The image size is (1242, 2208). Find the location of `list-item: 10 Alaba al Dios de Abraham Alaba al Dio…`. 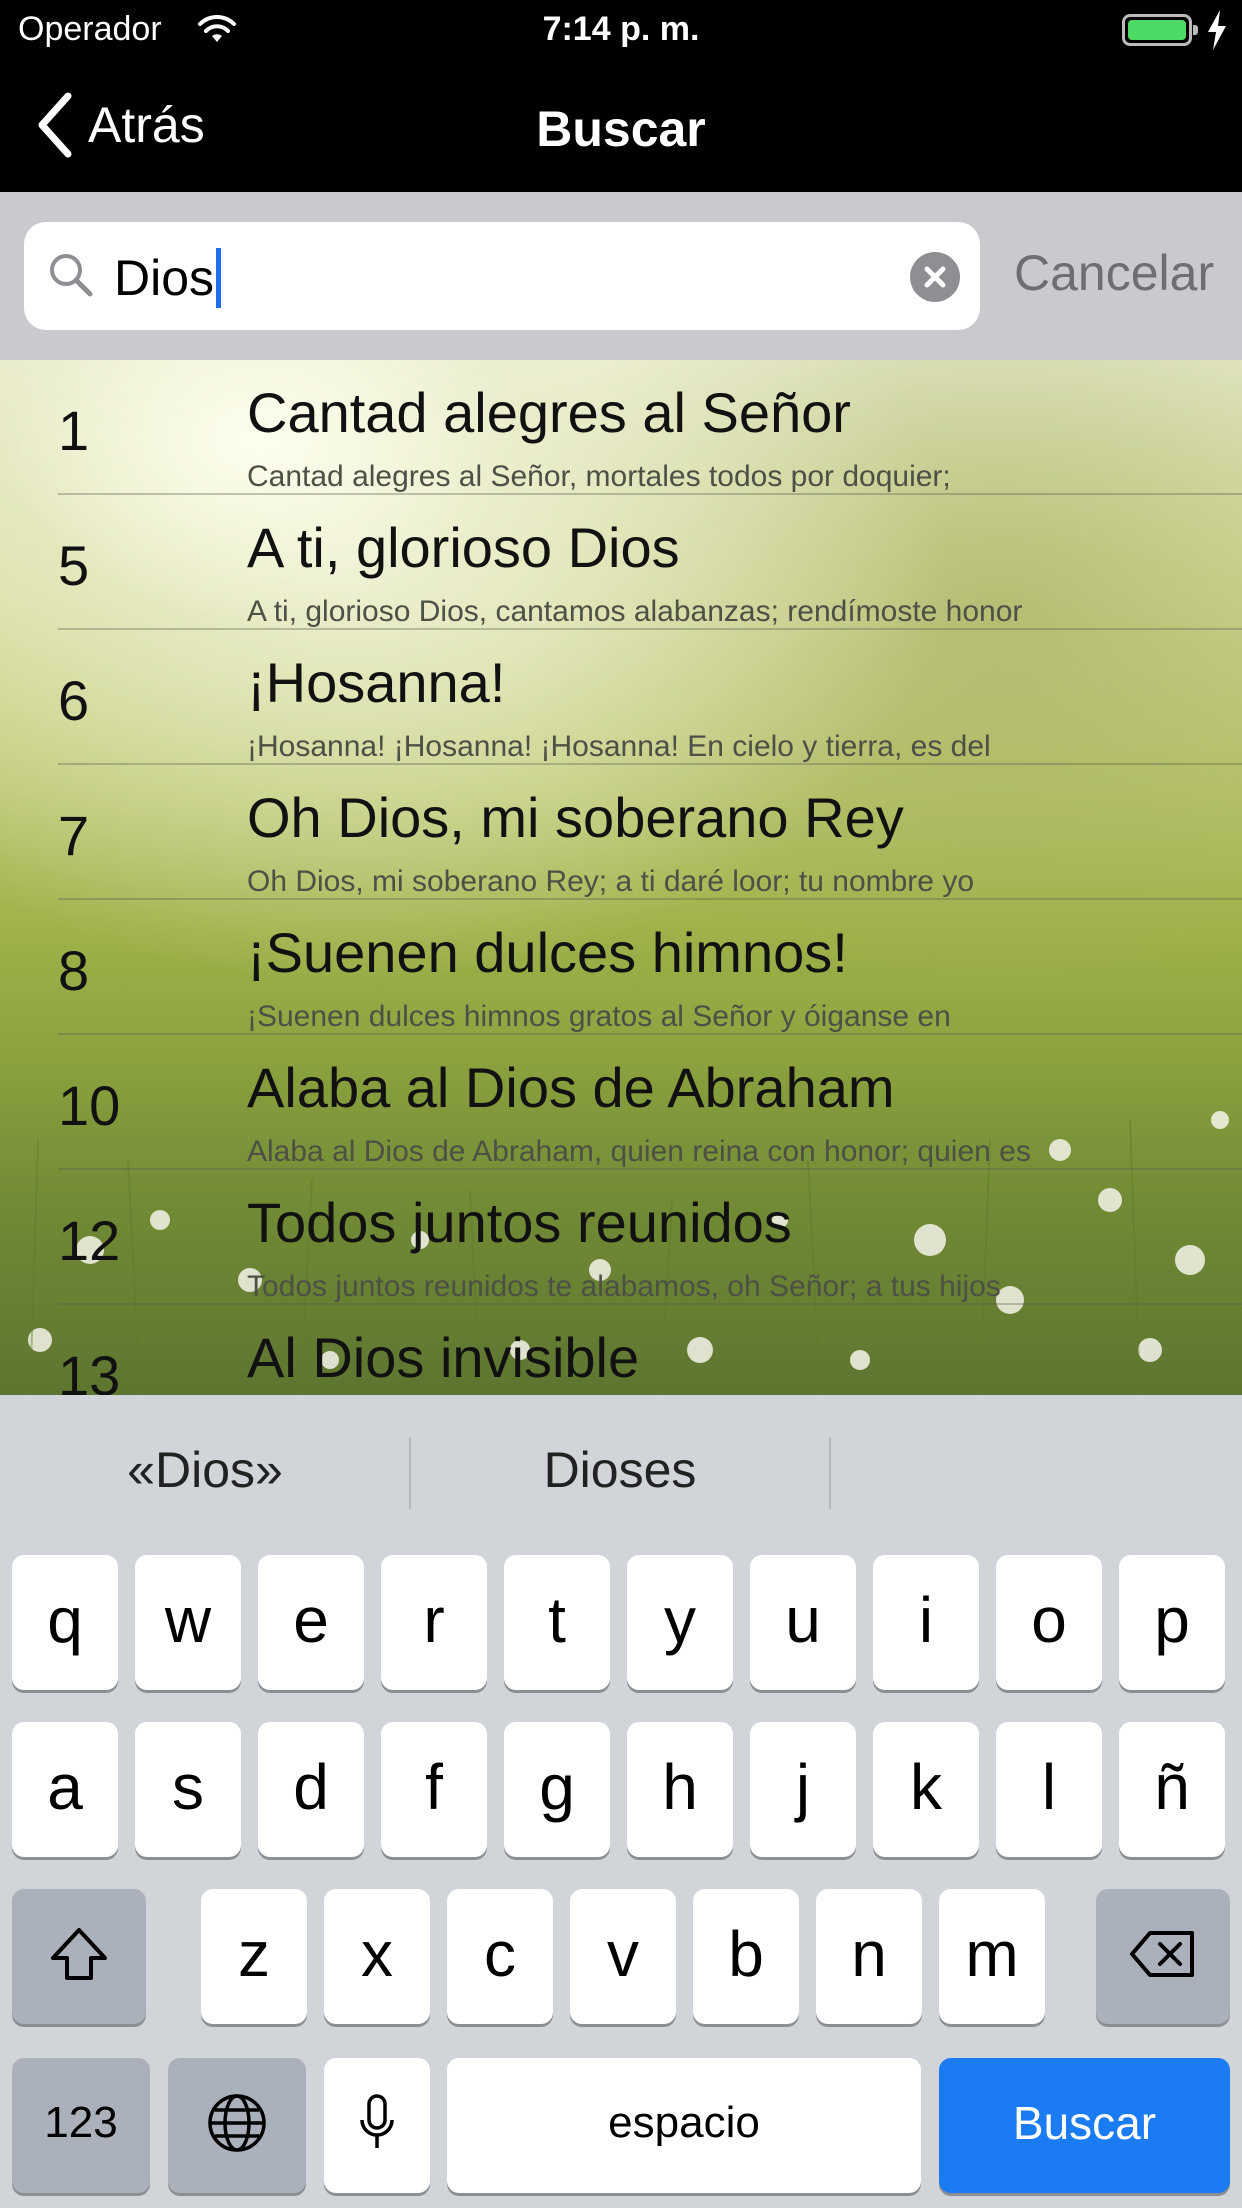

list-item: 10 Alaba al Dios de Abraham Alaba al Dio… is located at coordinates (621, 1102).